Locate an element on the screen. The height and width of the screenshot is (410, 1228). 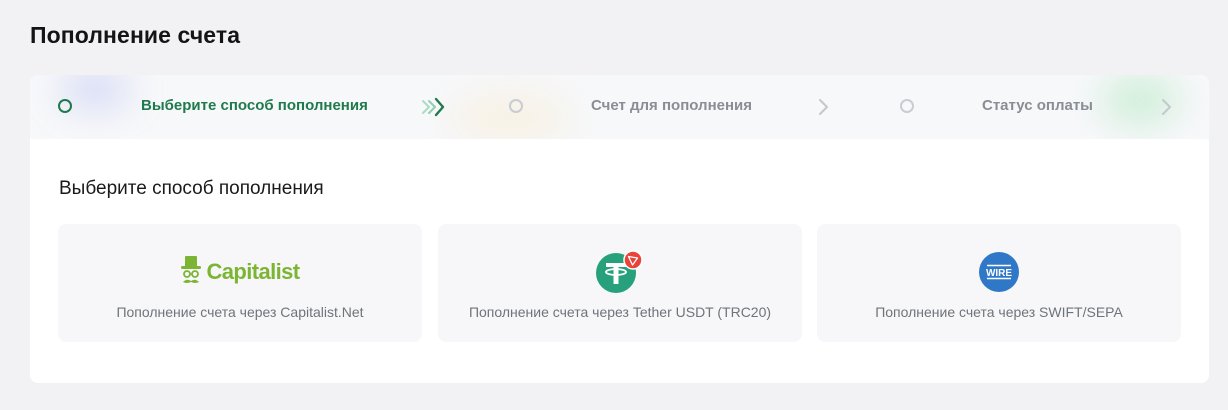
capitalist-method-label: Пополнение счета через Capitalist.Net is located at coordinates (240, 312).